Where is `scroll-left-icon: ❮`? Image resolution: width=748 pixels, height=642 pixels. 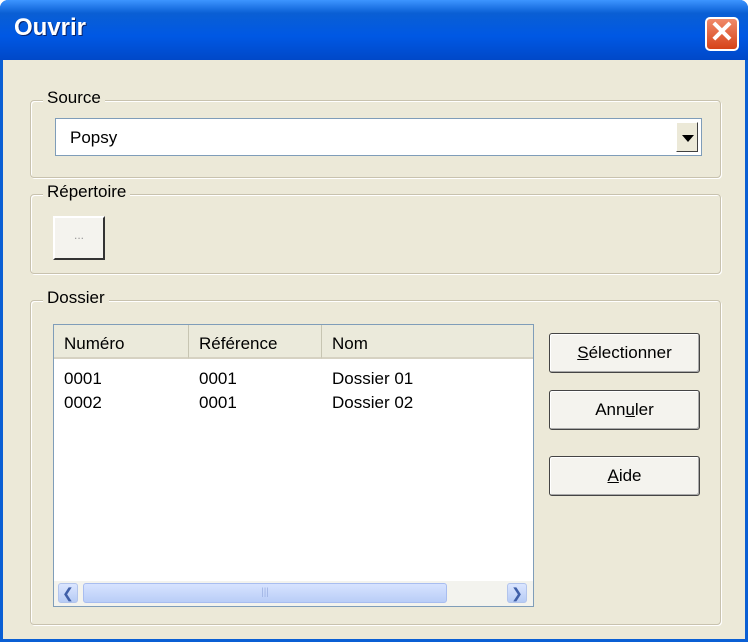
scroll-left-icon: ❮ is located at coordinates (68, 593).